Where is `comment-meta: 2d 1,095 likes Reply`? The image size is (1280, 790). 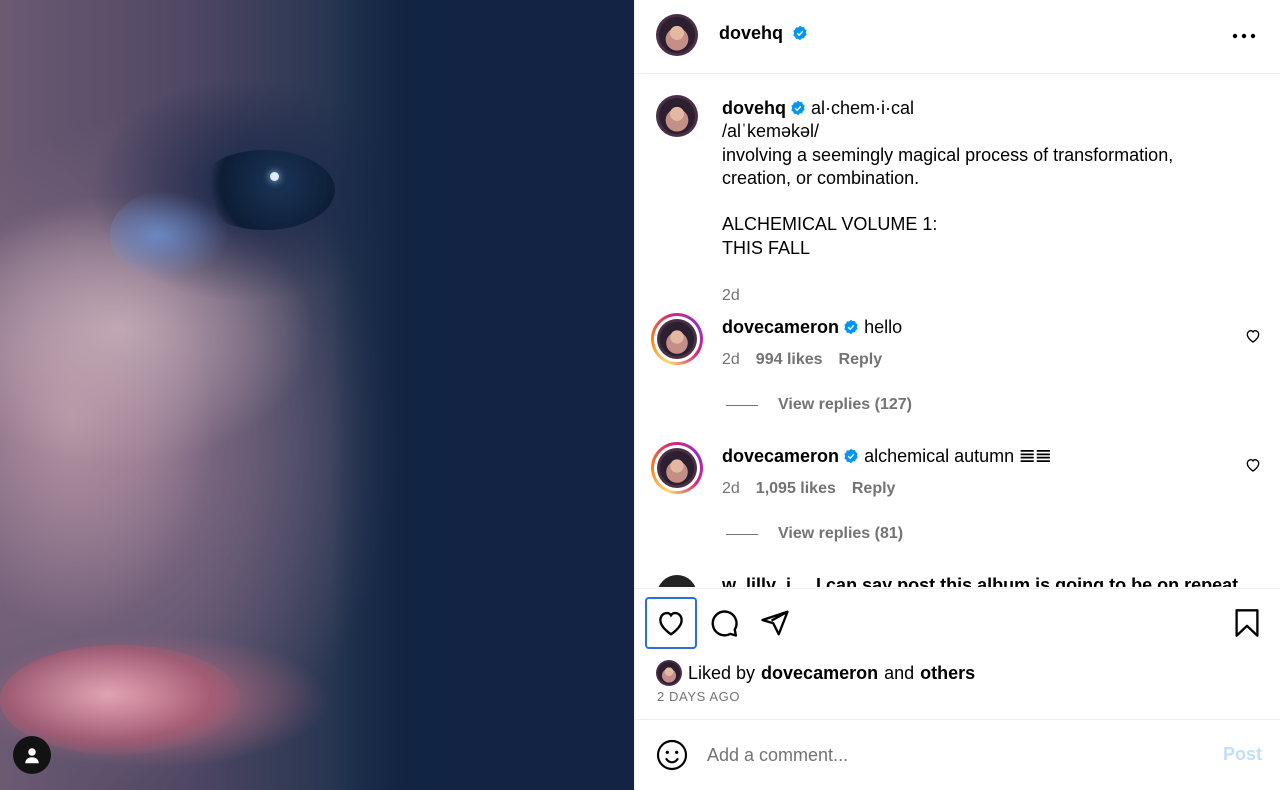
comment-meta: 2d 1,095 likes Reply is located at coordinates (808, 489).